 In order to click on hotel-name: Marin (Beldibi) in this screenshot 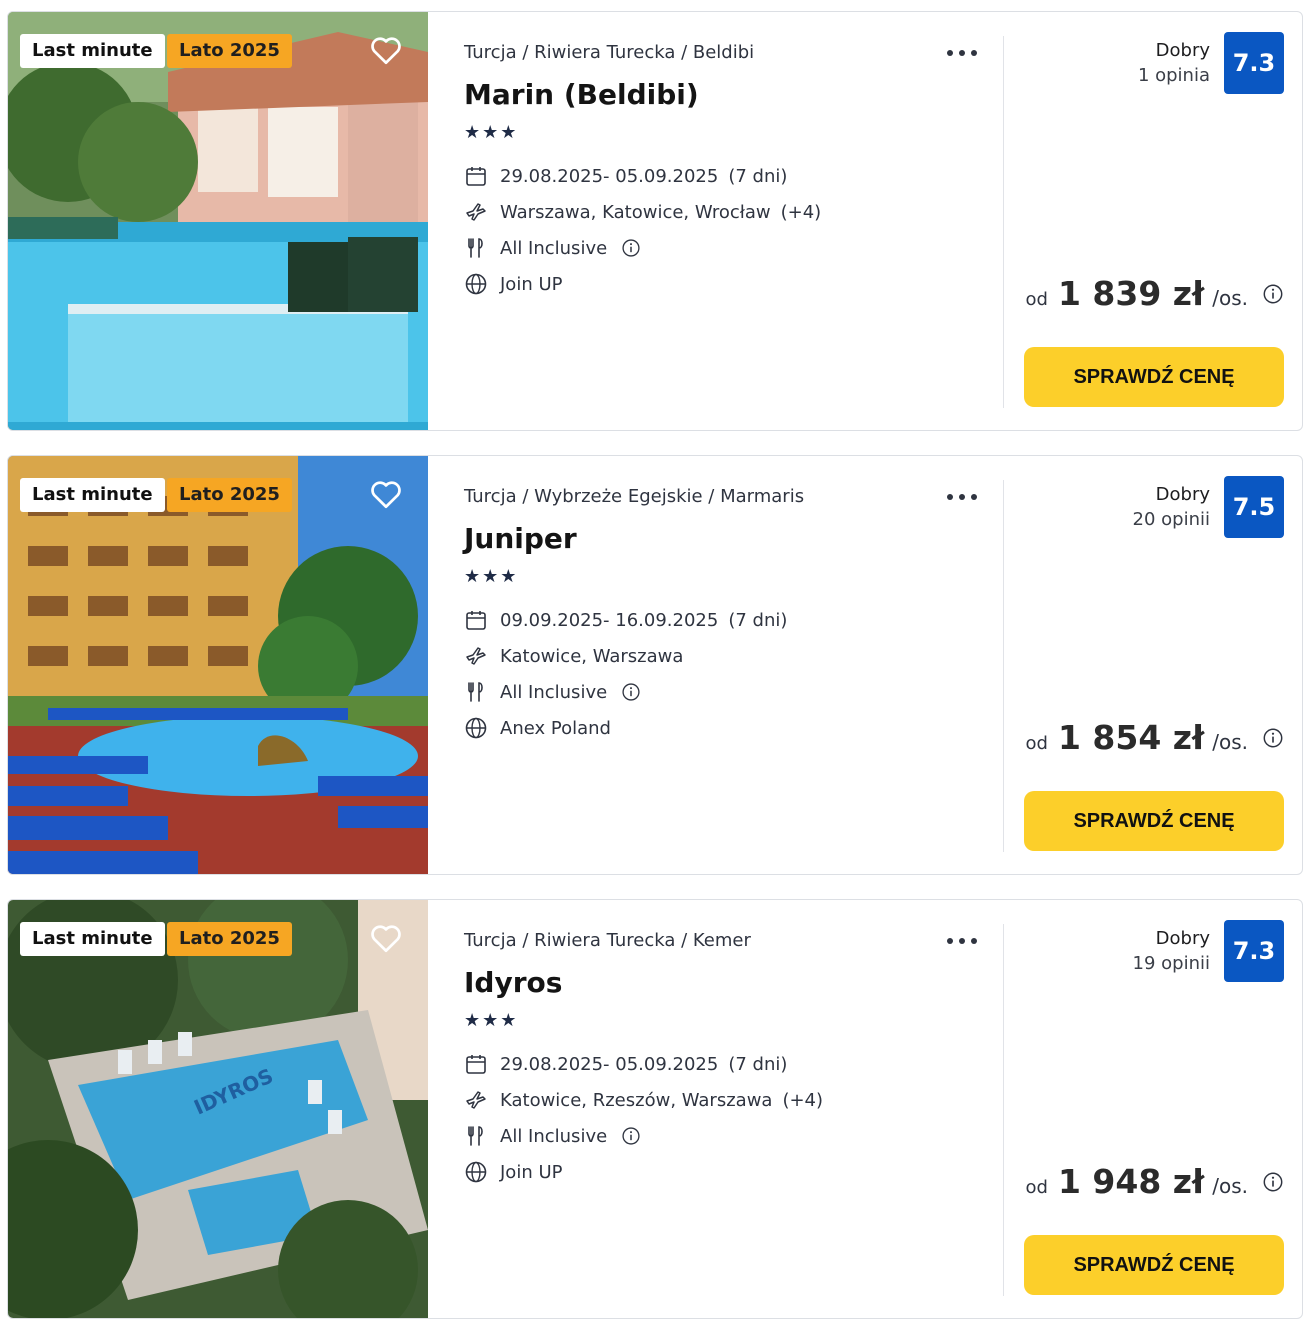, I will do `click(581, 94)`.